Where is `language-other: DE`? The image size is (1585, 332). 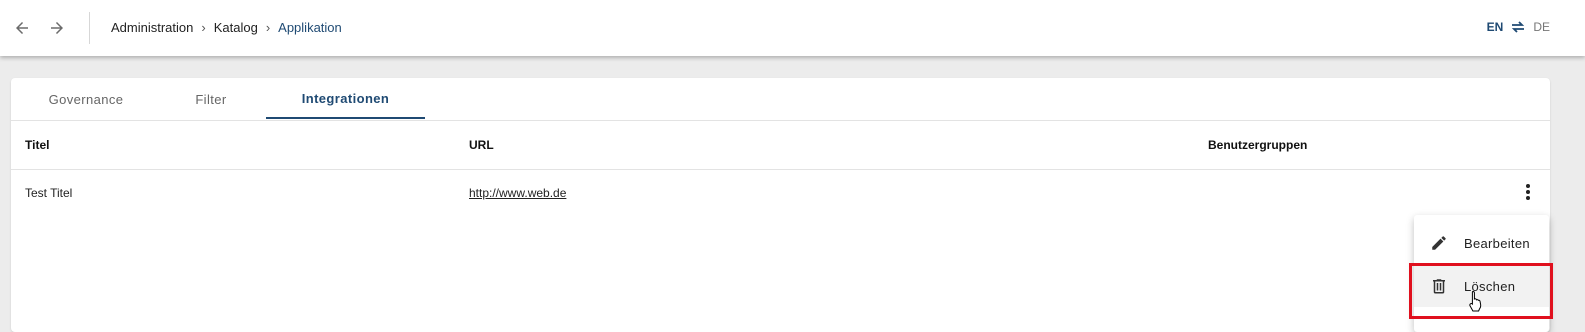
language-other: DE is located at coordinates (1541, 27).